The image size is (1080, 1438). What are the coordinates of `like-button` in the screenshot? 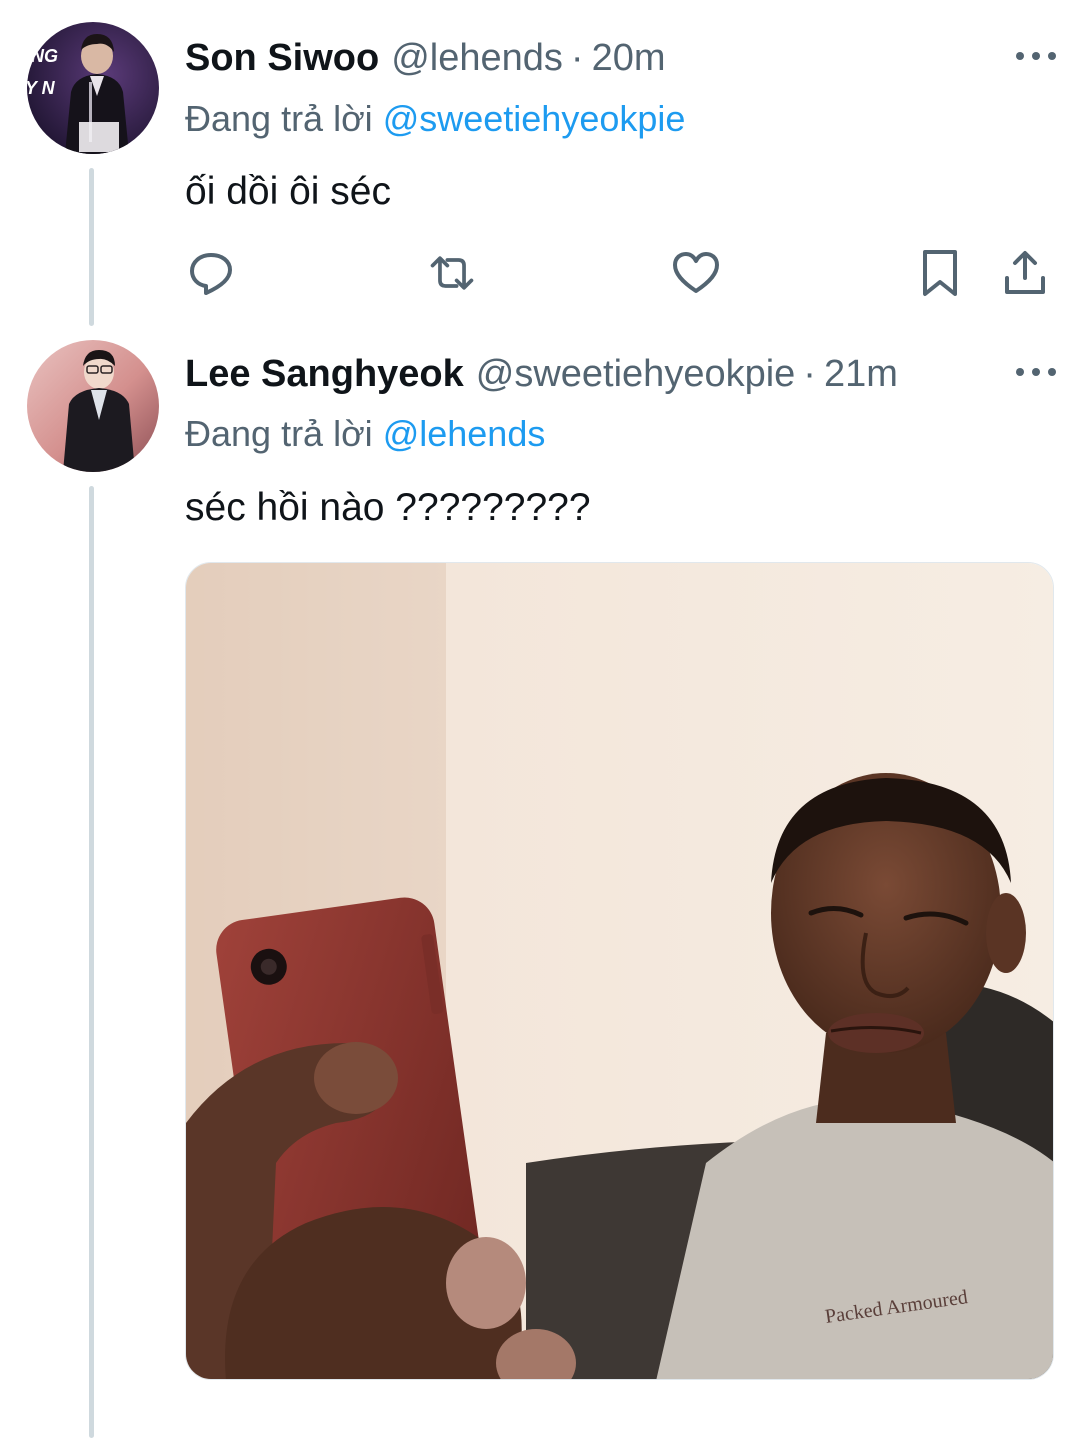 It's located at (696, 273).